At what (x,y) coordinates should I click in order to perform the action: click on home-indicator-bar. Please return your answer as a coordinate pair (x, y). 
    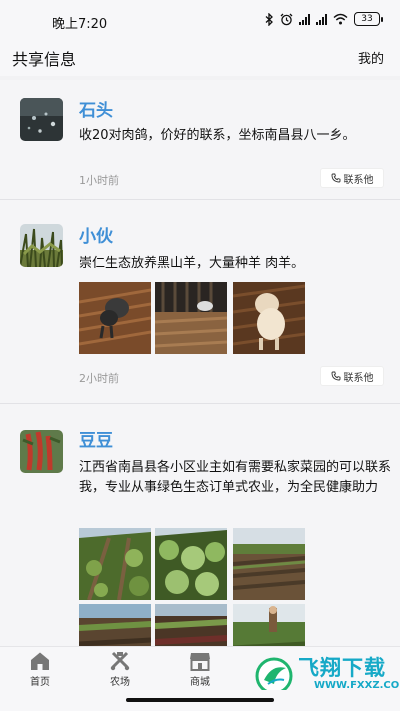
    Looking at the image, I should click on (200, 700).